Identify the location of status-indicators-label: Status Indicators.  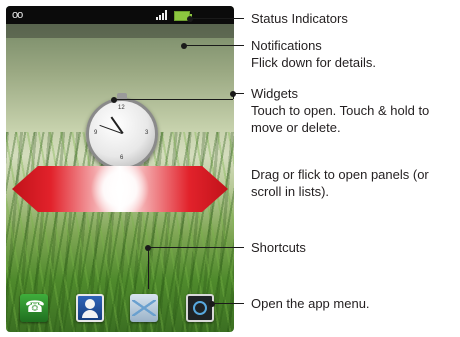
(299, 18).